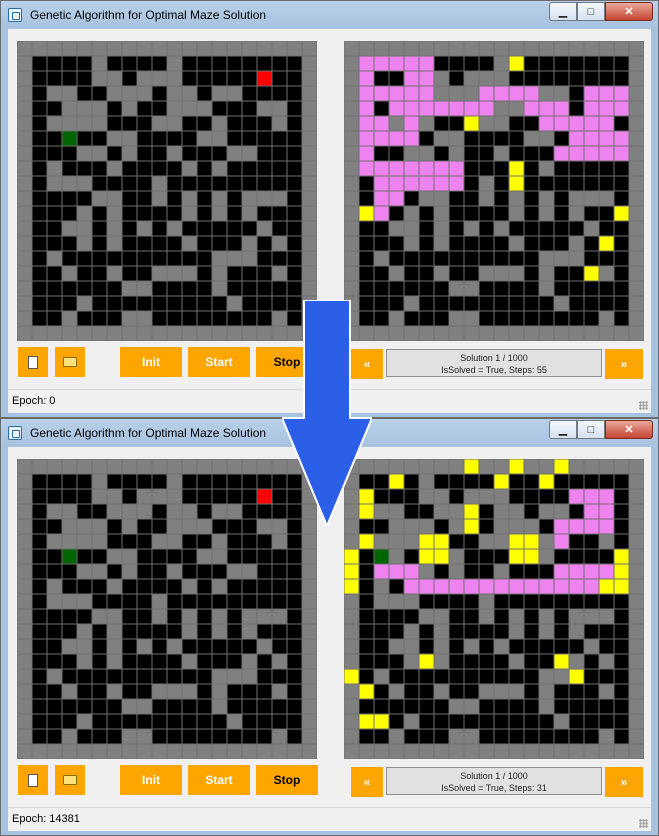 This screenshot has width=659, height=836. Describe the element at coordinates (15, 15) in the screenshot. I see `app-icon` at that location.